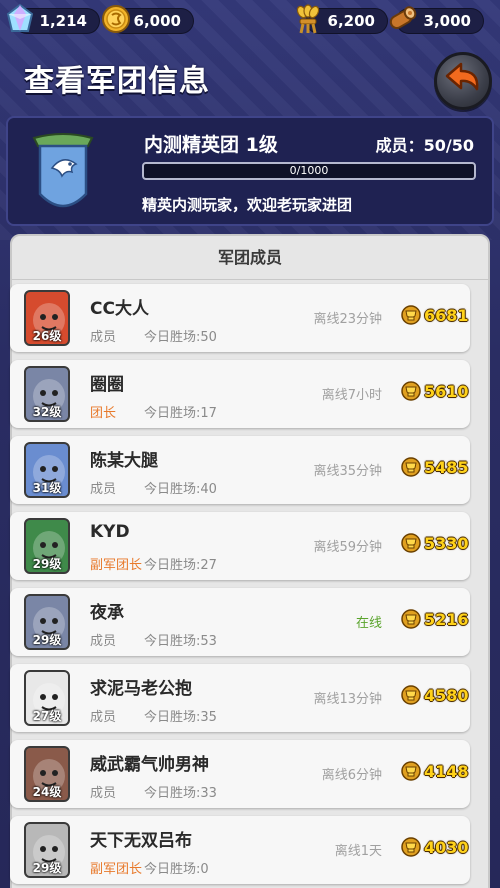 The width and height of the screenshot is (500, 888). What do you see at coordinates (250, 258) in the screenshot?
I see `members-panel-header: 军团成员` at bounding box center [250, 258].